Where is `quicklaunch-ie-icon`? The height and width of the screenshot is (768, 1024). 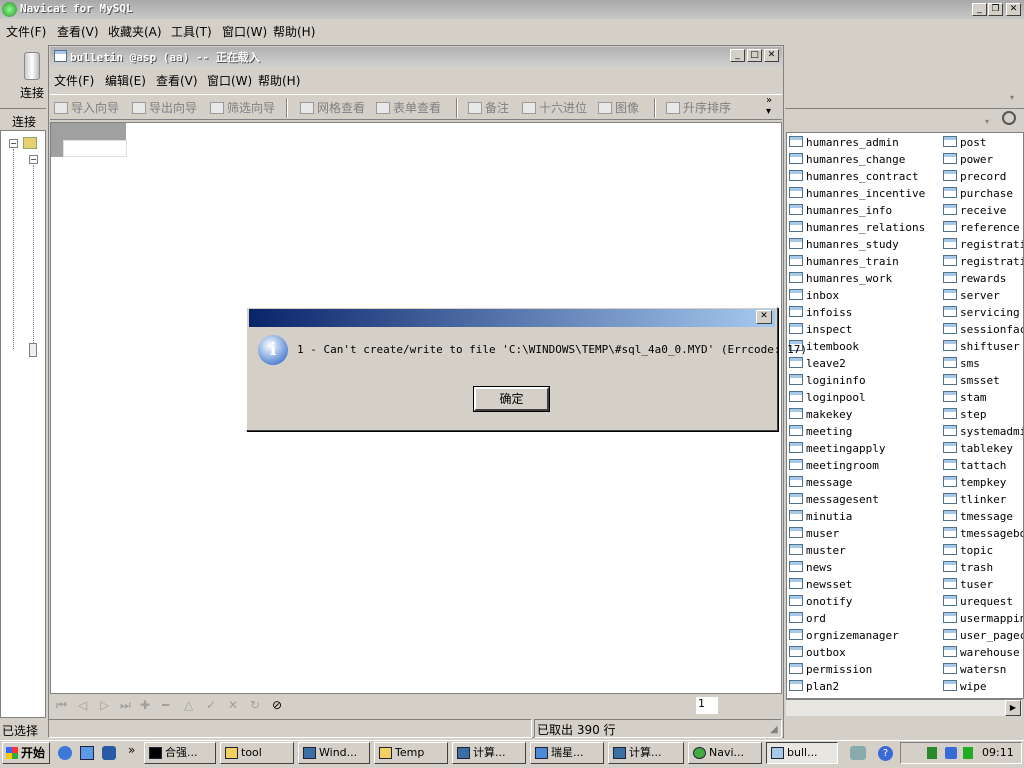
quicklaunch-ie-icon is located at coordinates (65, 753).